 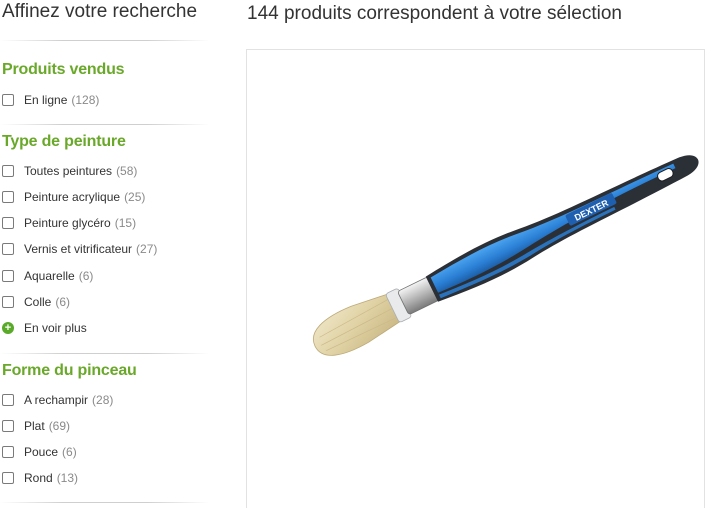 What do you see at coordinates (103, 400) in the screenshot?
I see `filter-count: (28)` at bounding box center [103, 400].